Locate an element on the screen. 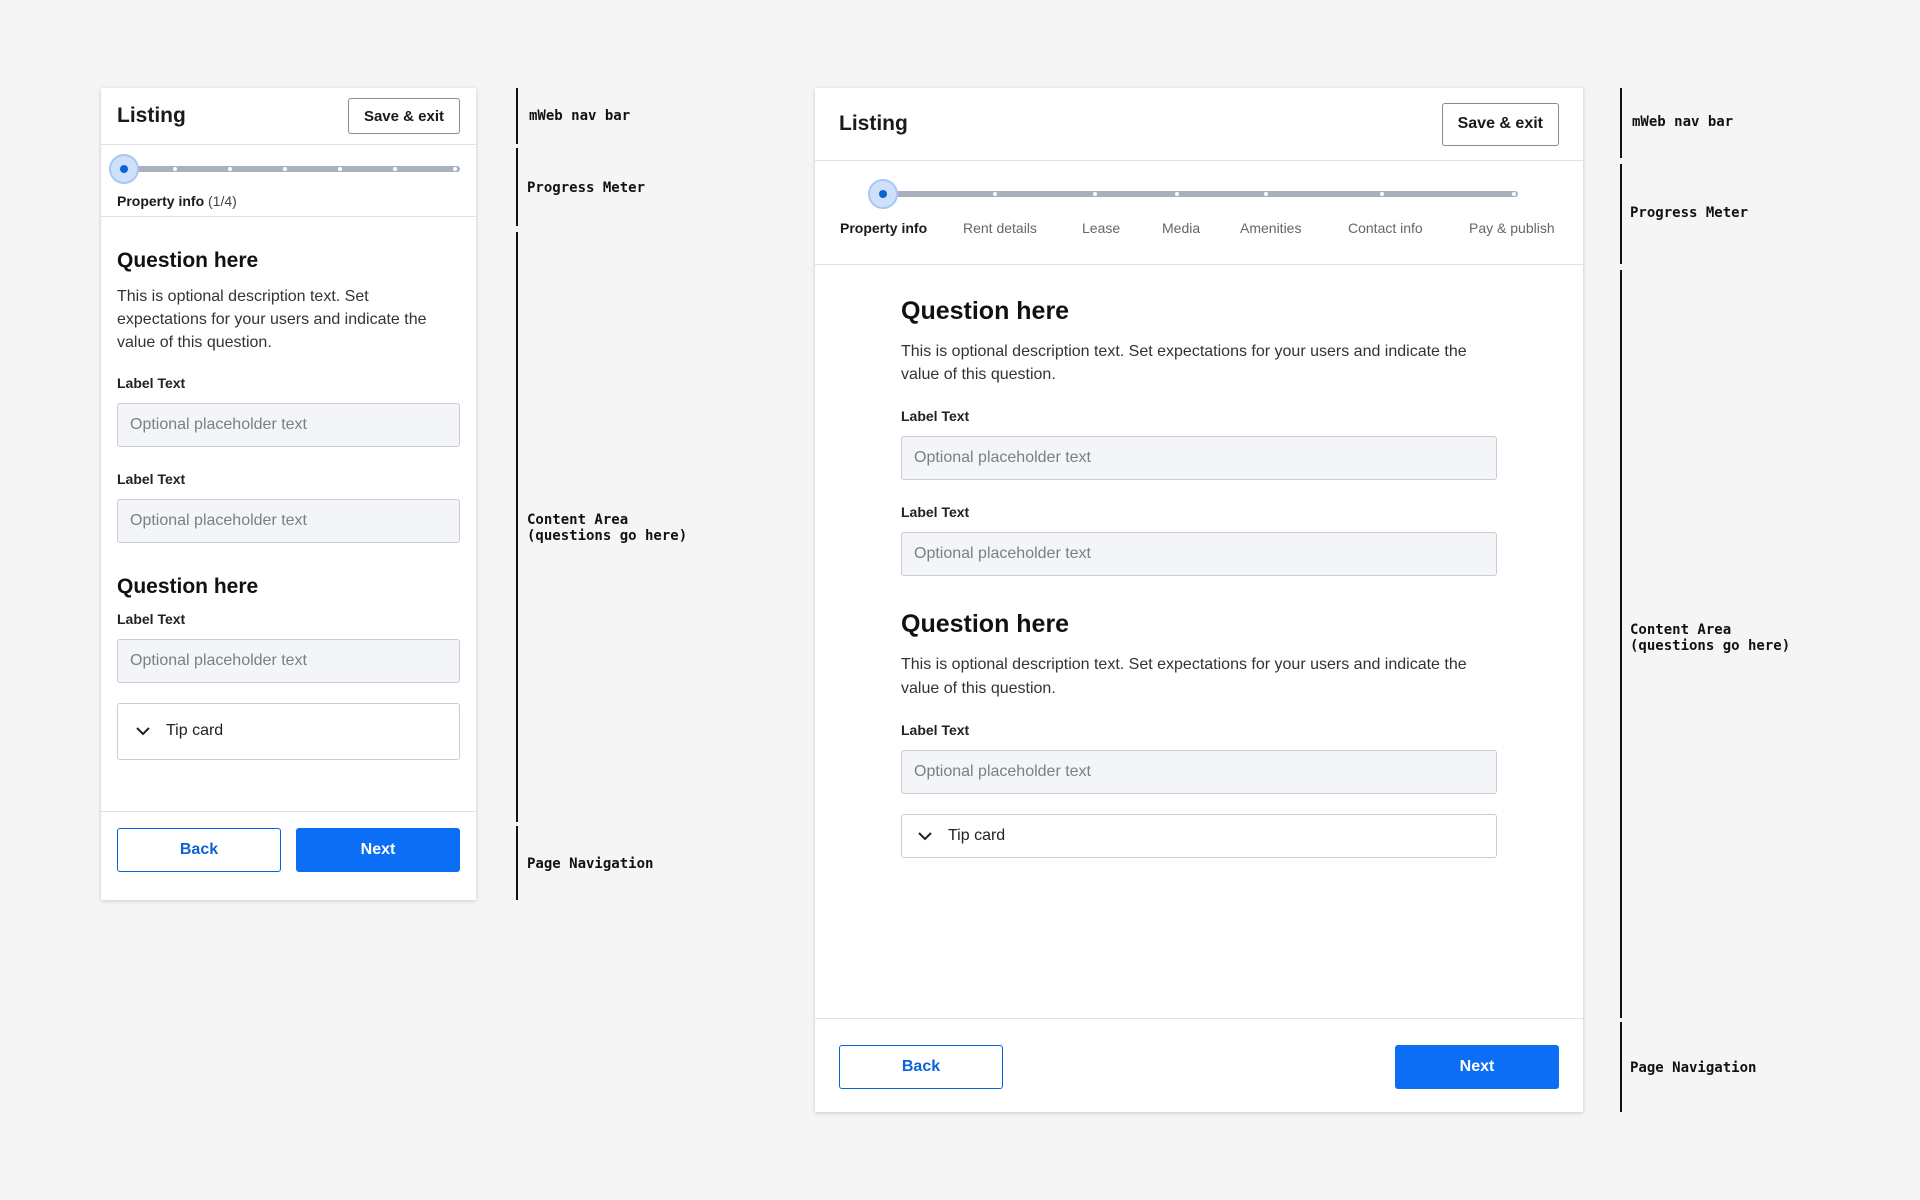 This screenshot has width=1920, height=1200. step-label-rent-details: Rent details is located at coordinates (1000, 228).